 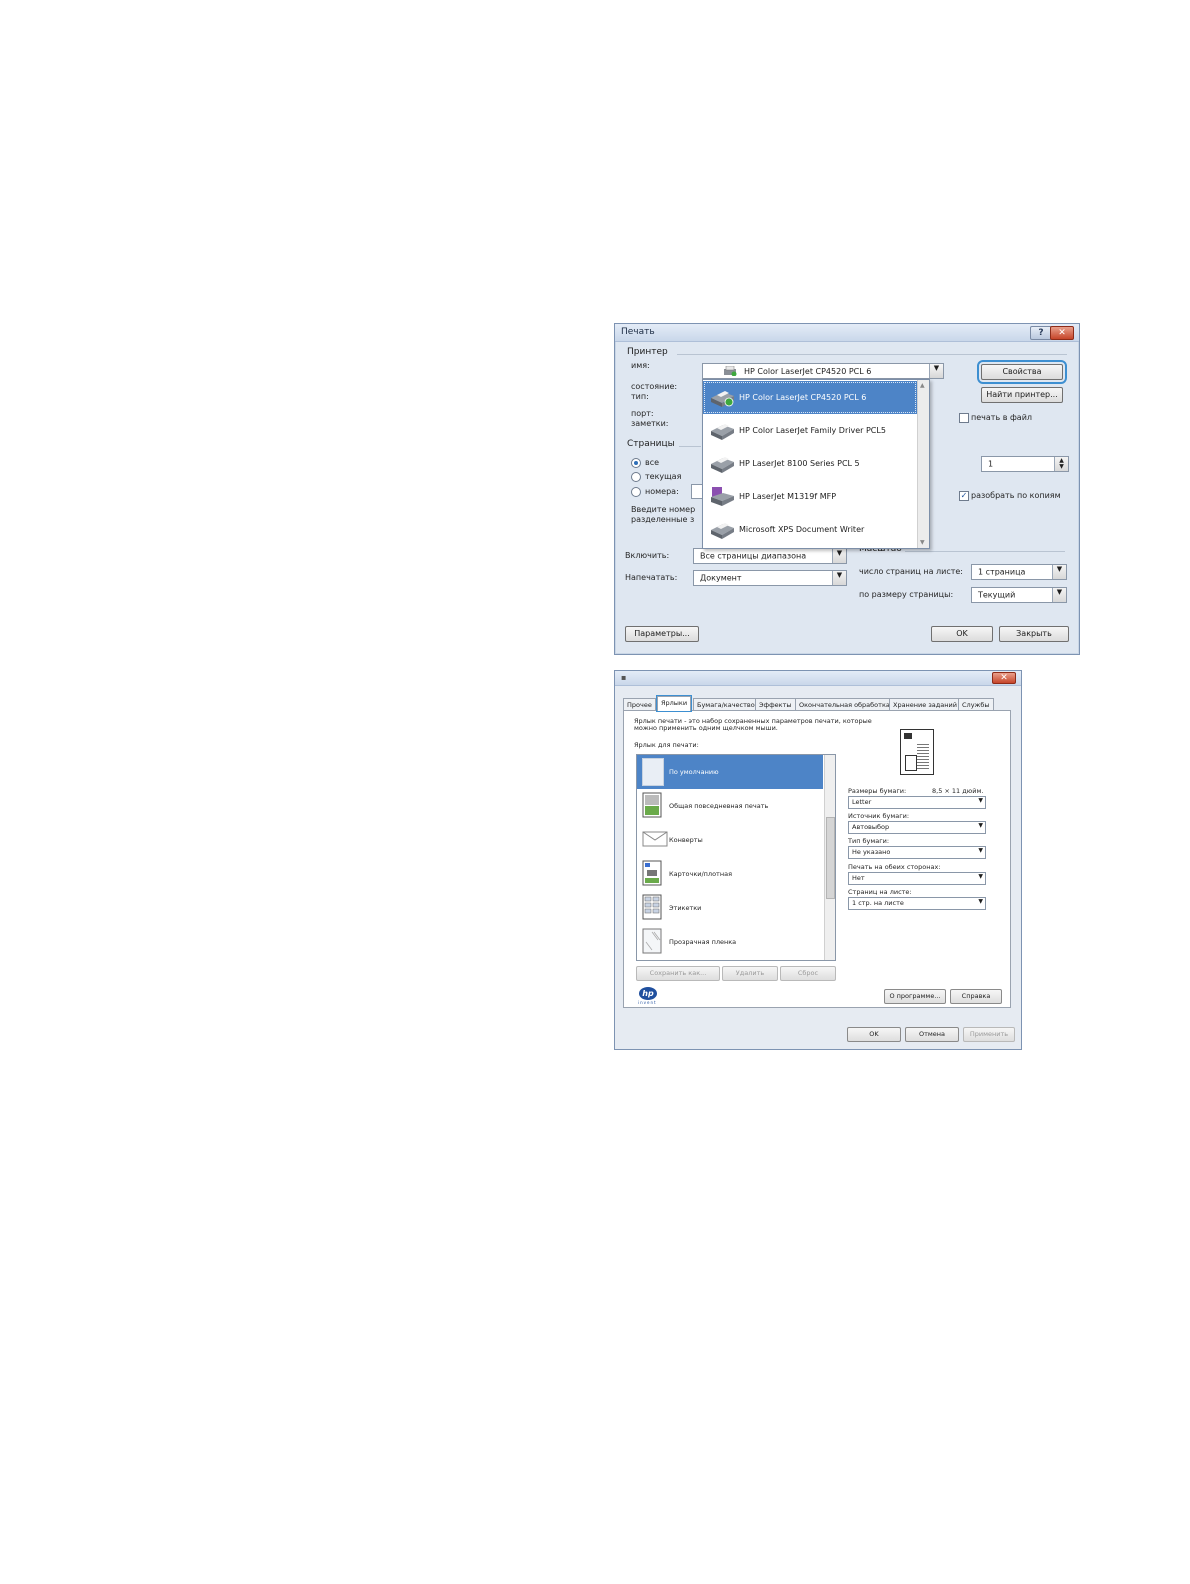 I want to click on blank-page-icon, so click(x=653, y=772).